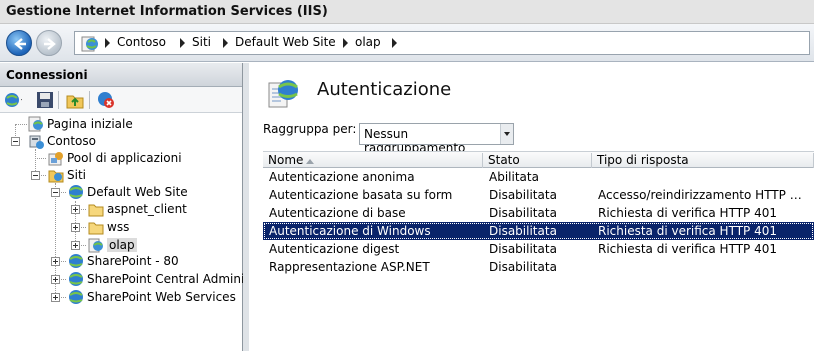  I want to click on sites-folder-icon, so click(56, 176).